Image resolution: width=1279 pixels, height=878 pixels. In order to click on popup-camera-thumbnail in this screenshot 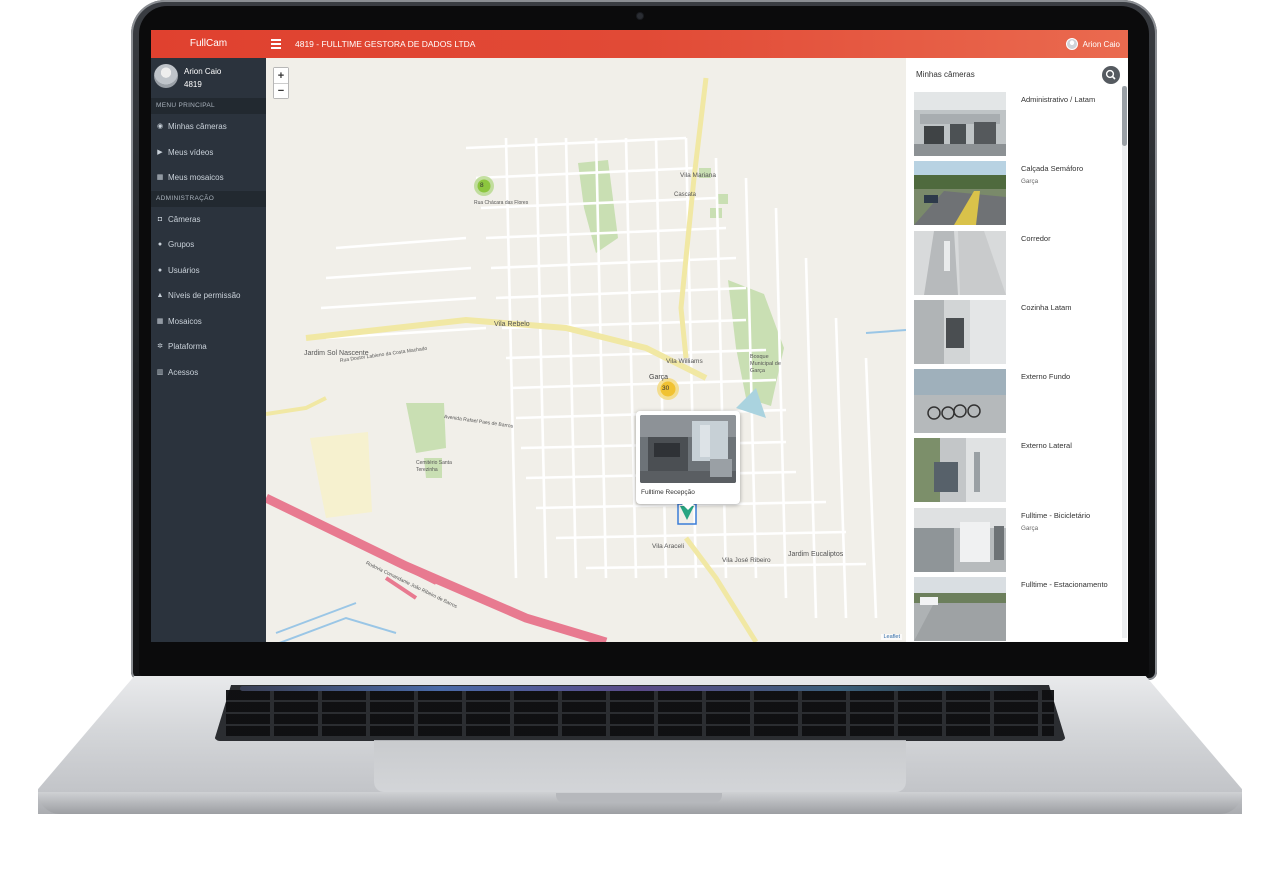, I will do `click(688, 449)`.